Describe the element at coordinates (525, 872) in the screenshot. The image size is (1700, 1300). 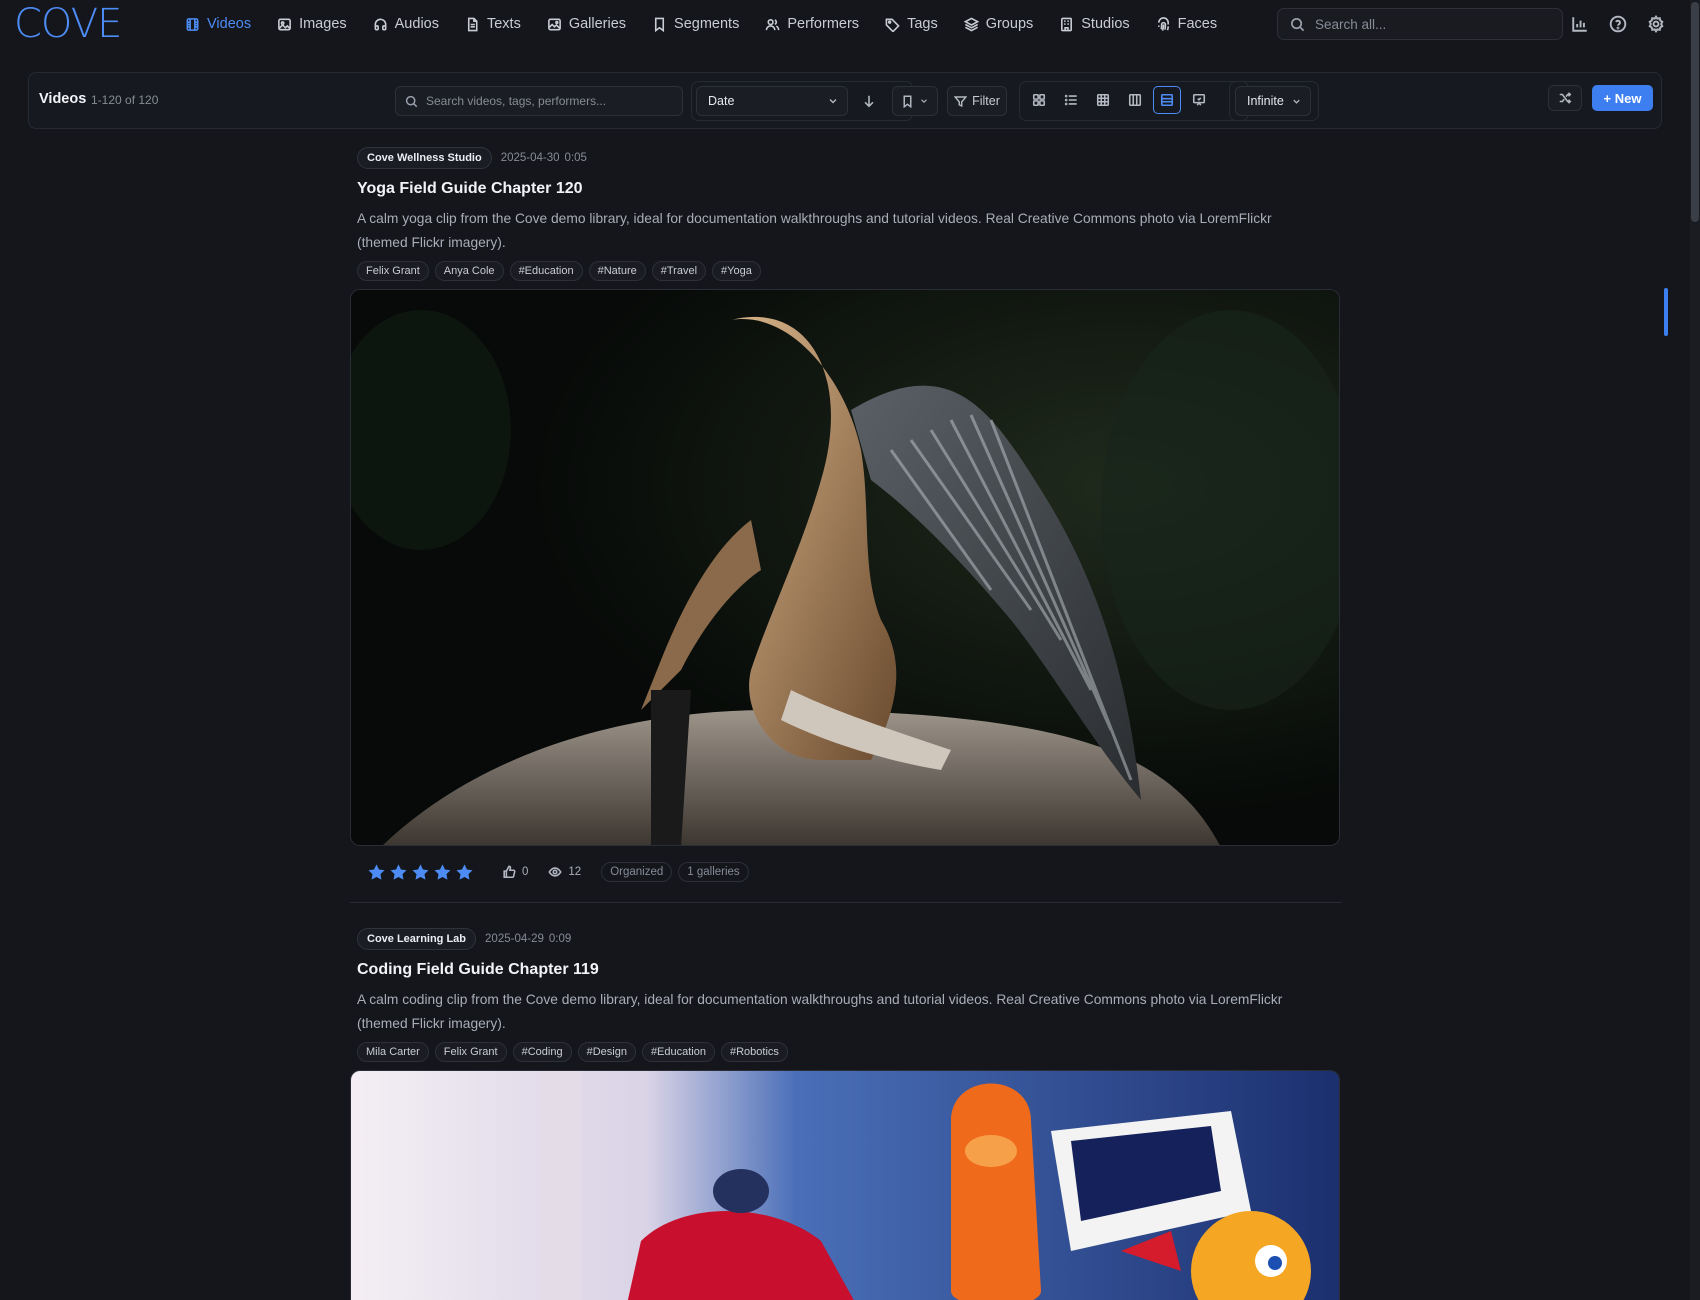
I see `like-count: 0` at that location.